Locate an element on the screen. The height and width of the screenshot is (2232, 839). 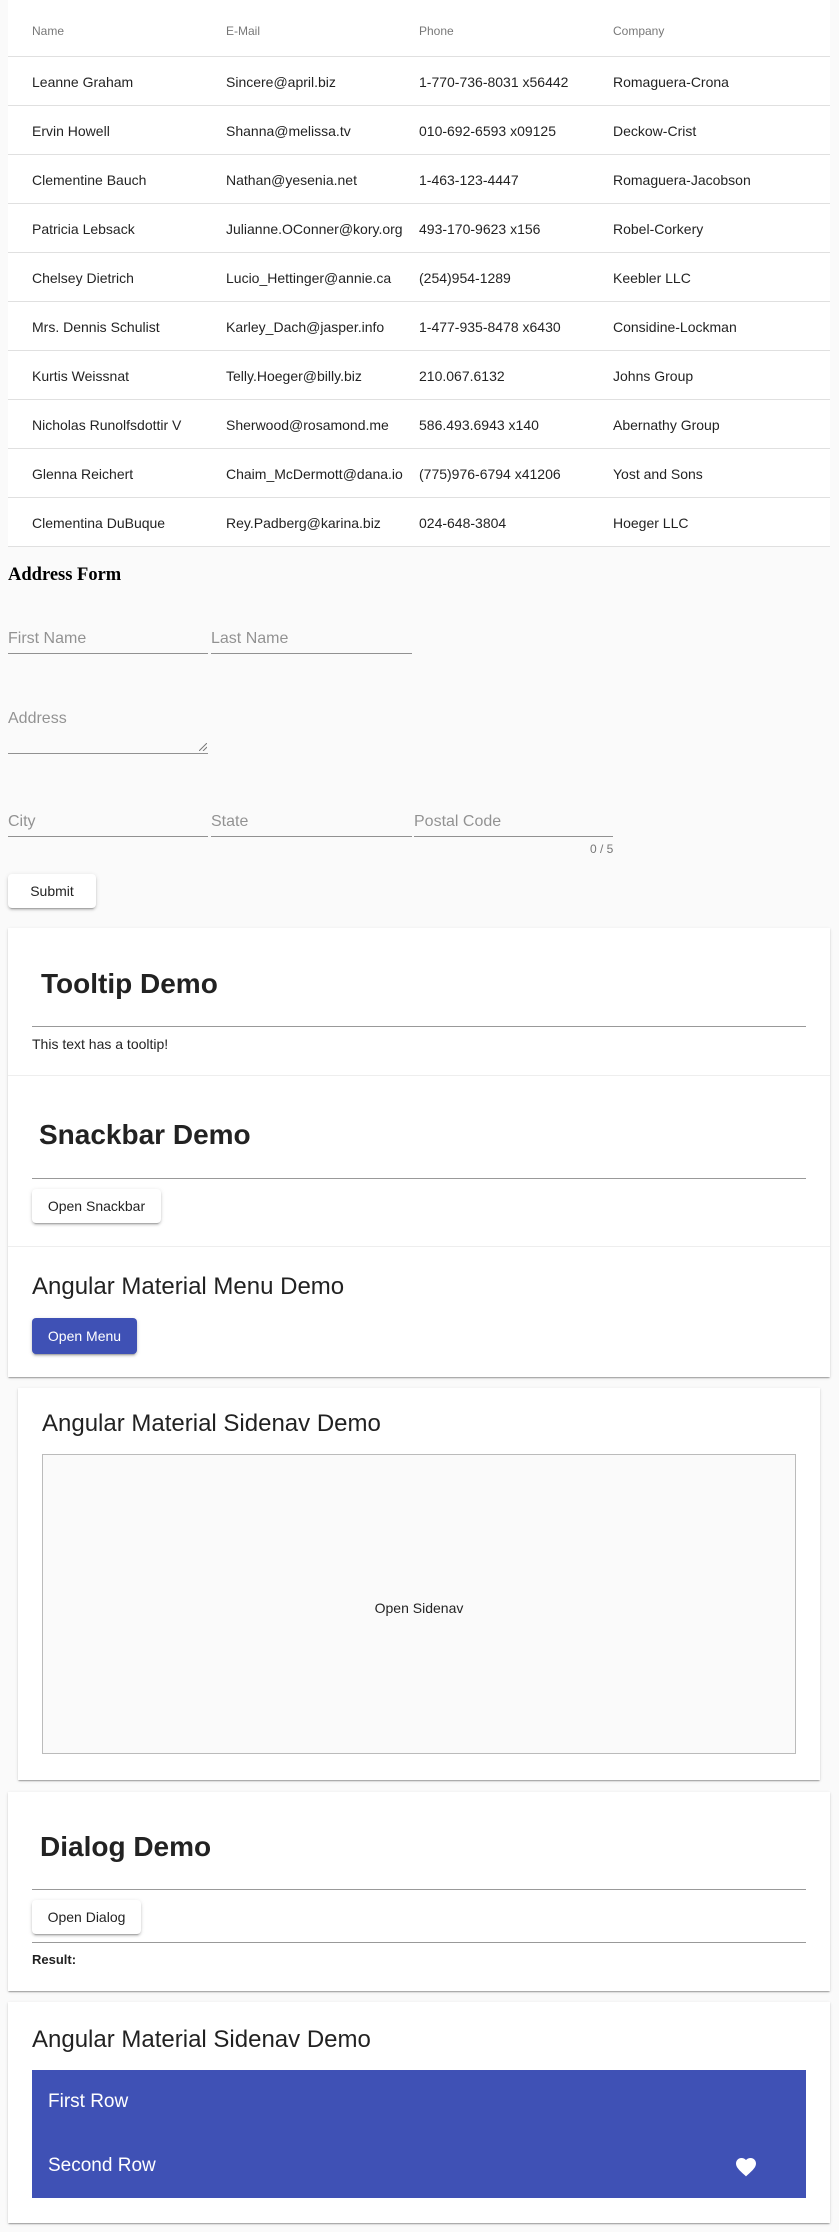
cell-email: Lucio_Hettinger@annie.ca is located at coordinates (309, 278).